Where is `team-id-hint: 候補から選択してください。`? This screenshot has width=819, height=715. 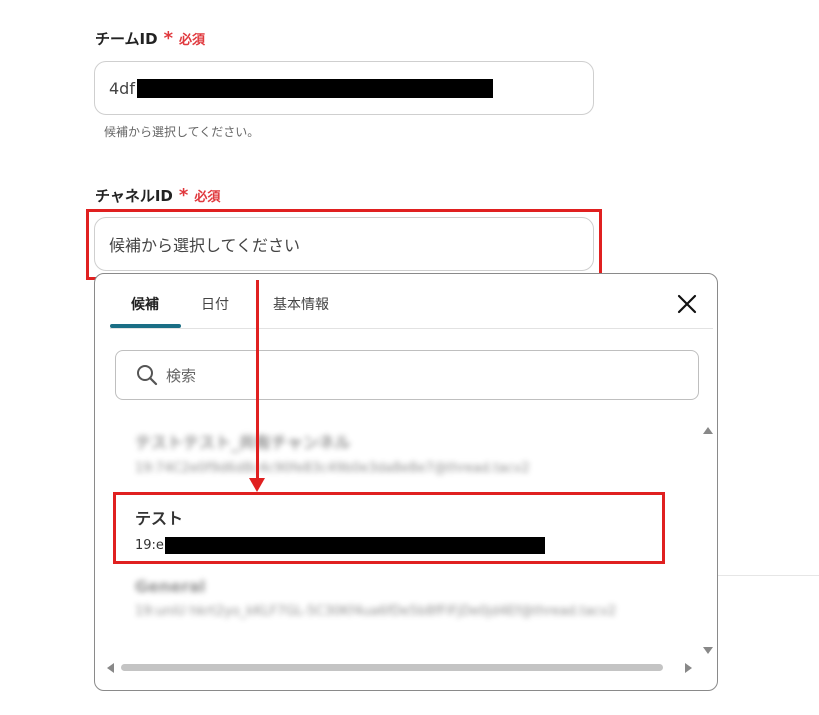
team-id-hint: 候補から選択してください。 is located at coordinates (182, 132).